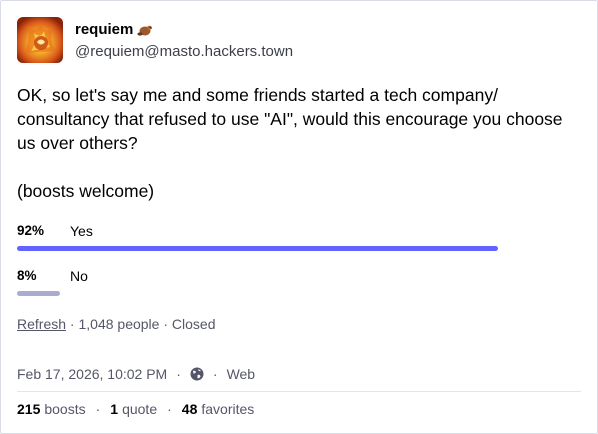 The width and height of the screenshot is (598, 434). What do you see at coordinates (197, 374) in the screenshot?
I see `globe-icon` at bounding box center [197, 374].